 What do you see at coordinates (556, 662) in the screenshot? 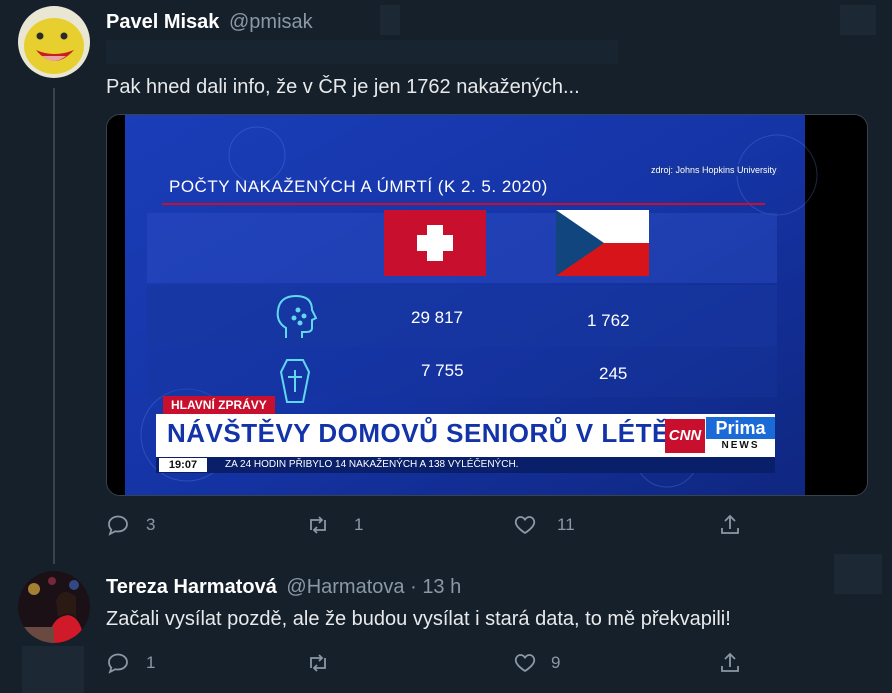
I see `like-count: 9` at bounding box center [556, 662].